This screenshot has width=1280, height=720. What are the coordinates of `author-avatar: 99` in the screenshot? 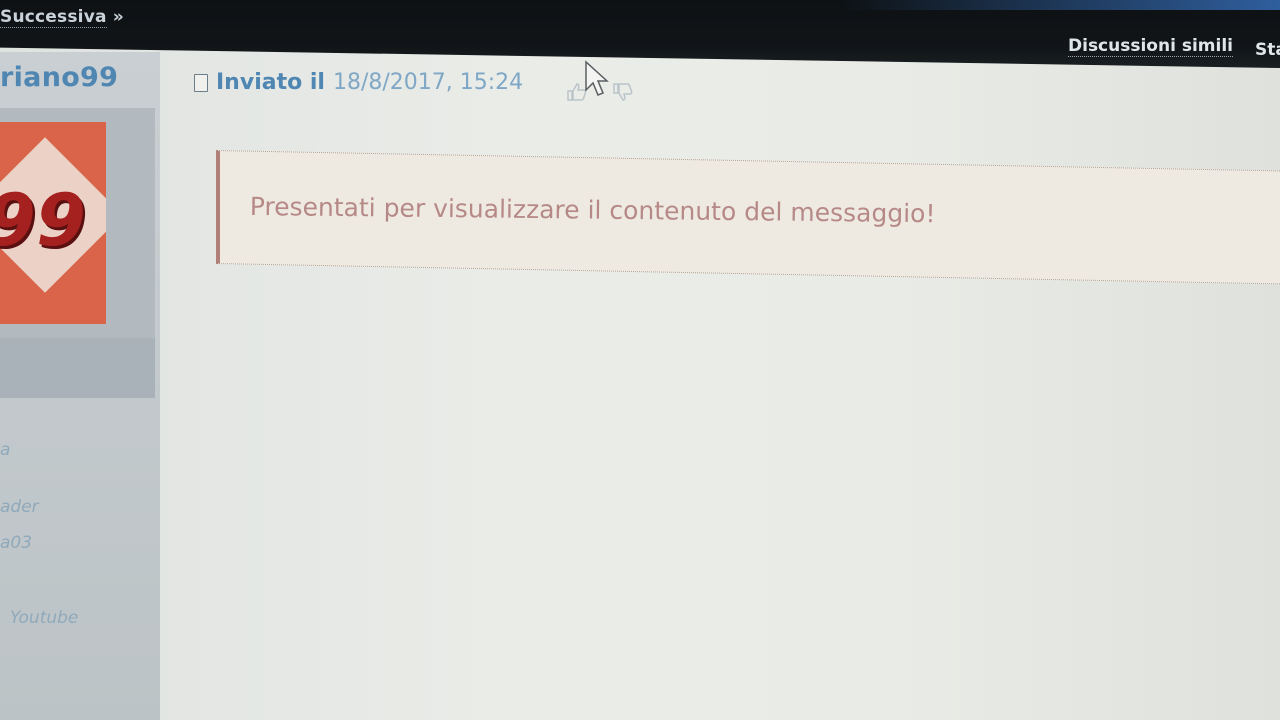 It's located at (53, 223).